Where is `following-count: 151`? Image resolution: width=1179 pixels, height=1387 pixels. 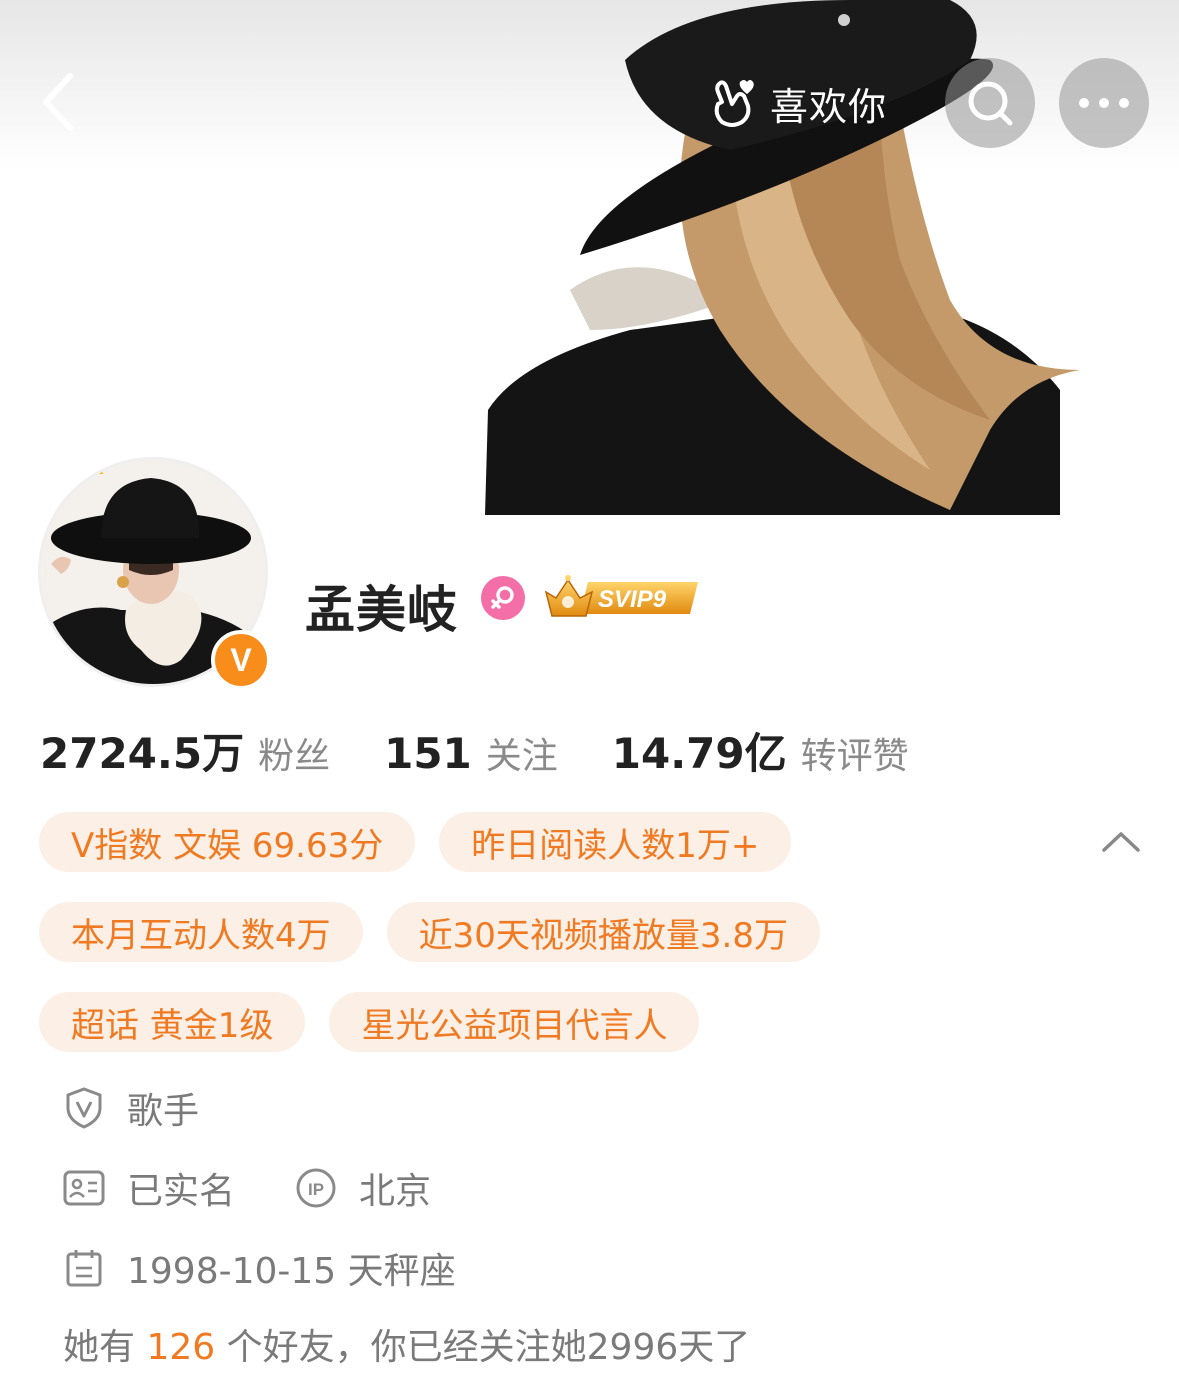 following-count: 151 is located at coordinates (428, 753).